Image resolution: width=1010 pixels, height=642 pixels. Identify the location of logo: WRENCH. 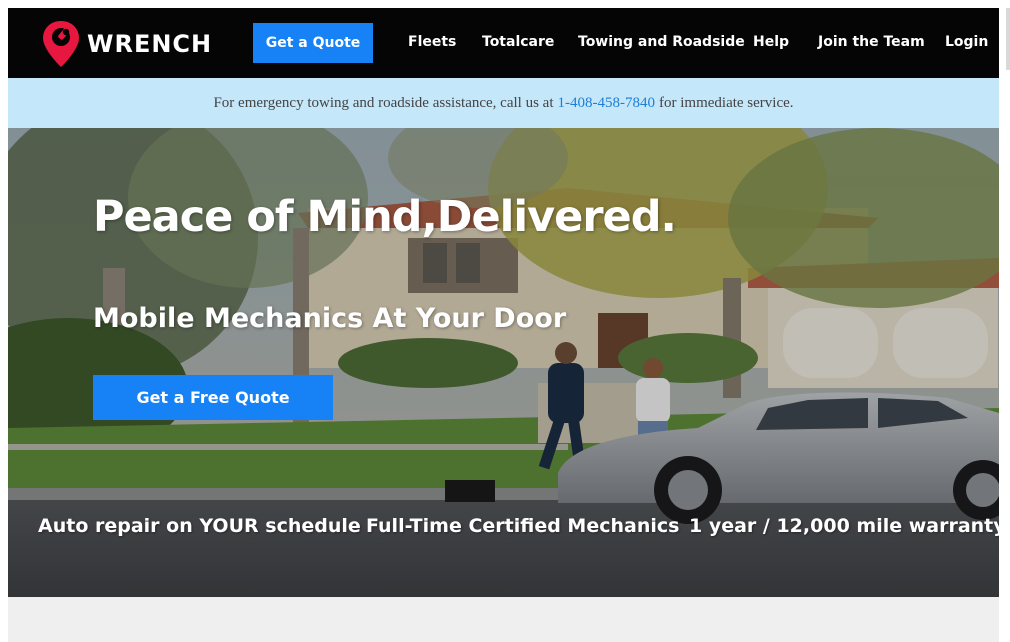
(126, 44).